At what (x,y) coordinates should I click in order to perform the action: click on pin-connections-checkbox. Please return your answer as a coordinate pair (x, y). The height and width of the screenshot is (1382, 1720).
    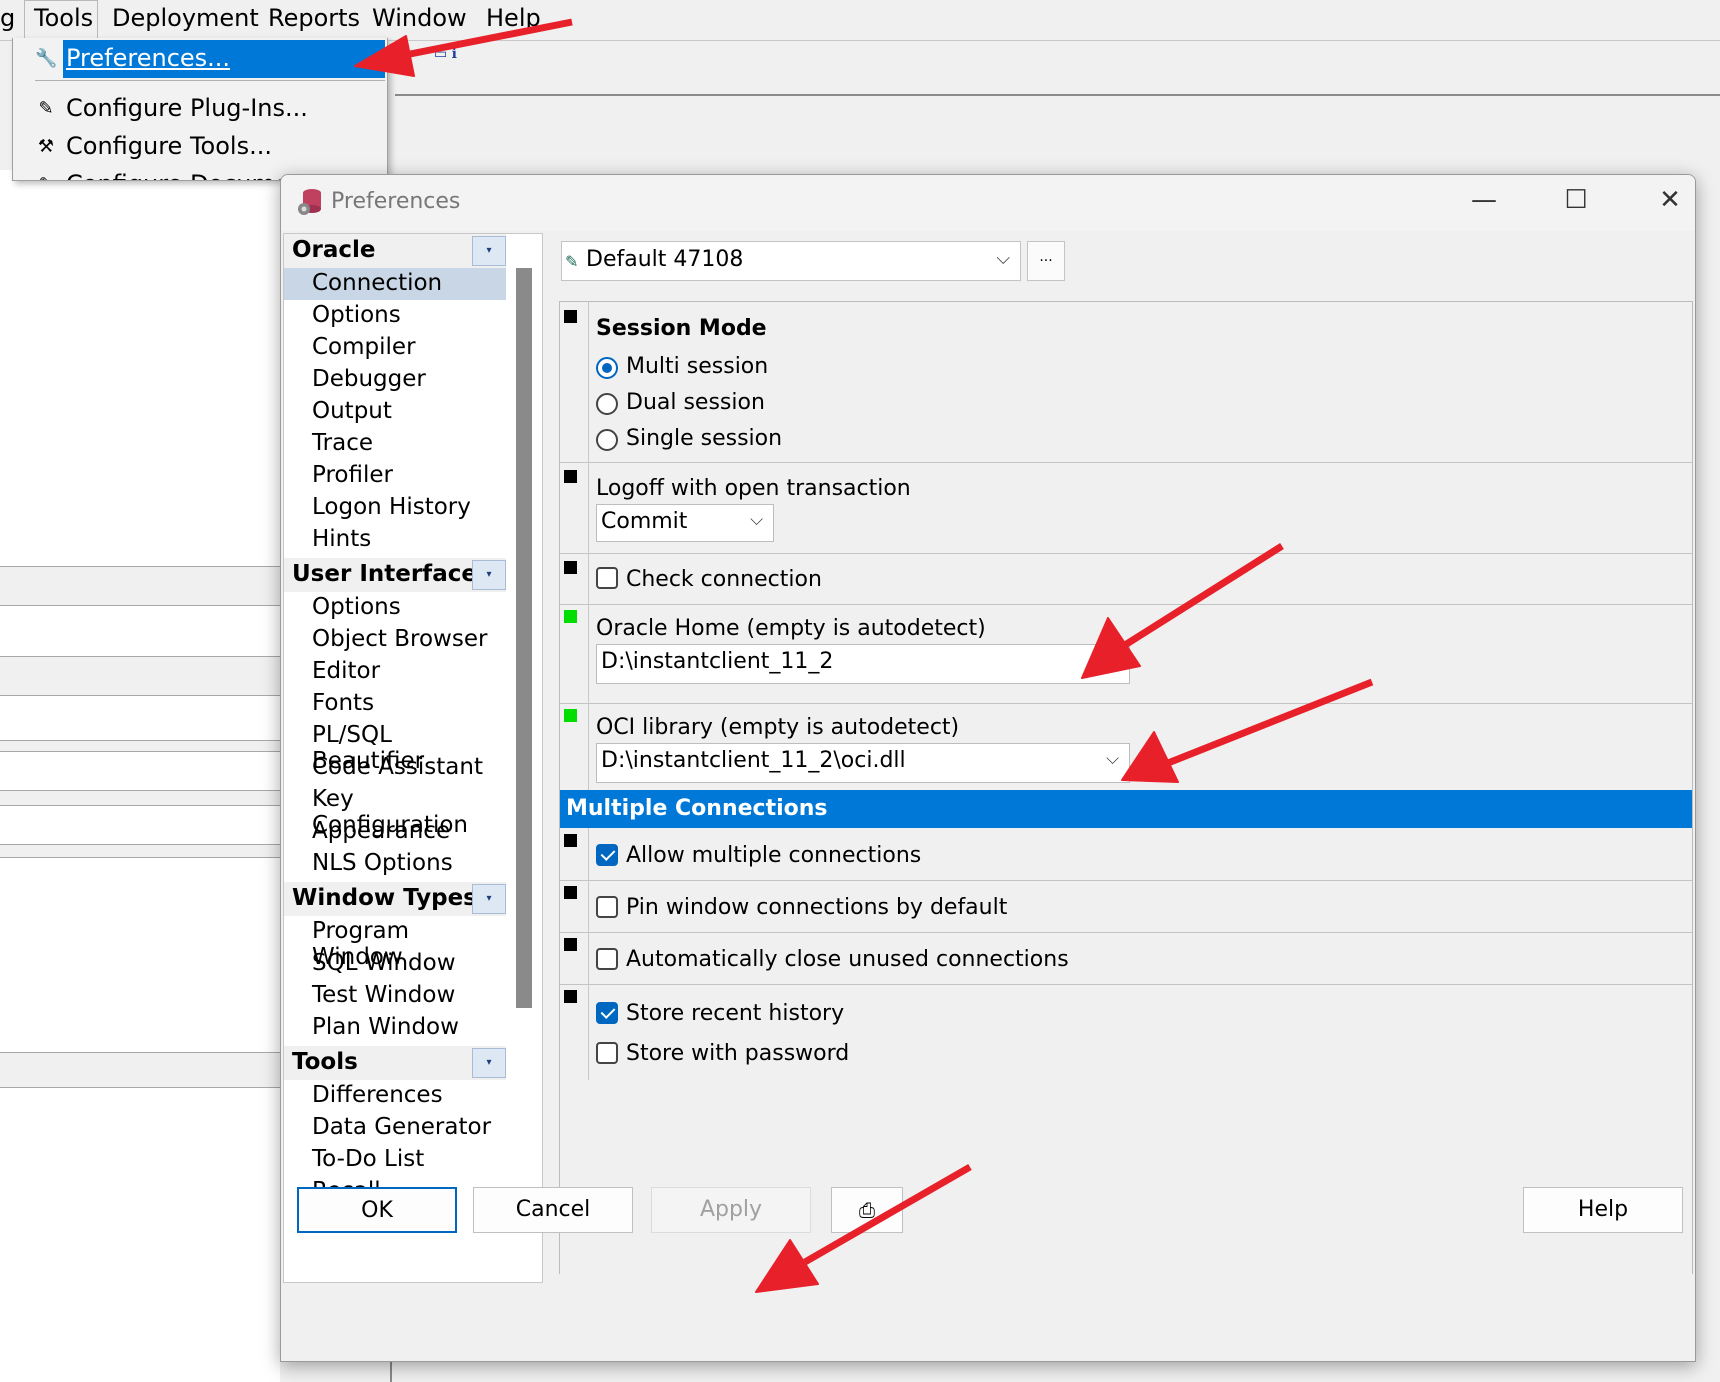
    Looking at the image, I should click on (607, 907).